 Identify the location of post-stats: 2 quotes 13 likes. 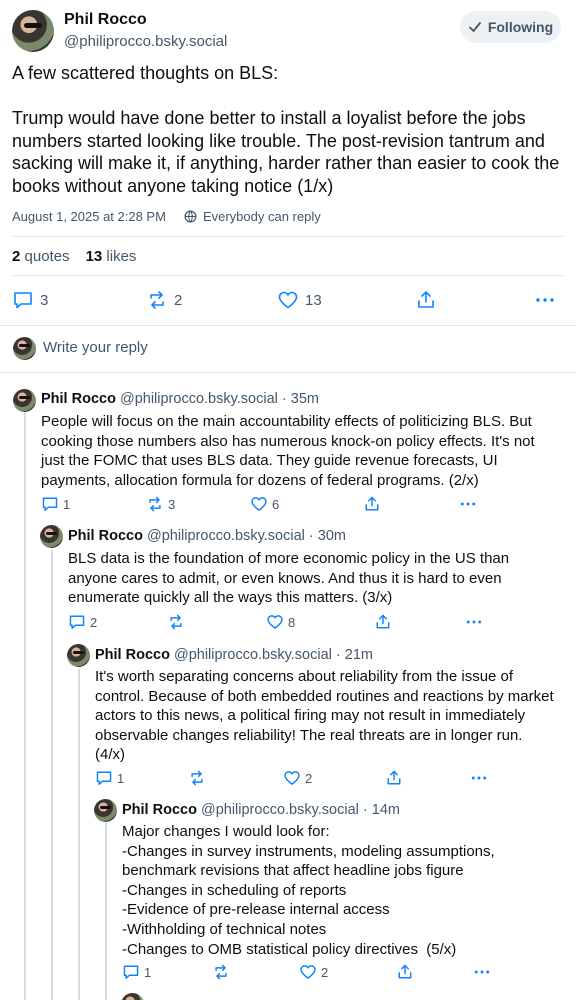
(74, 256).